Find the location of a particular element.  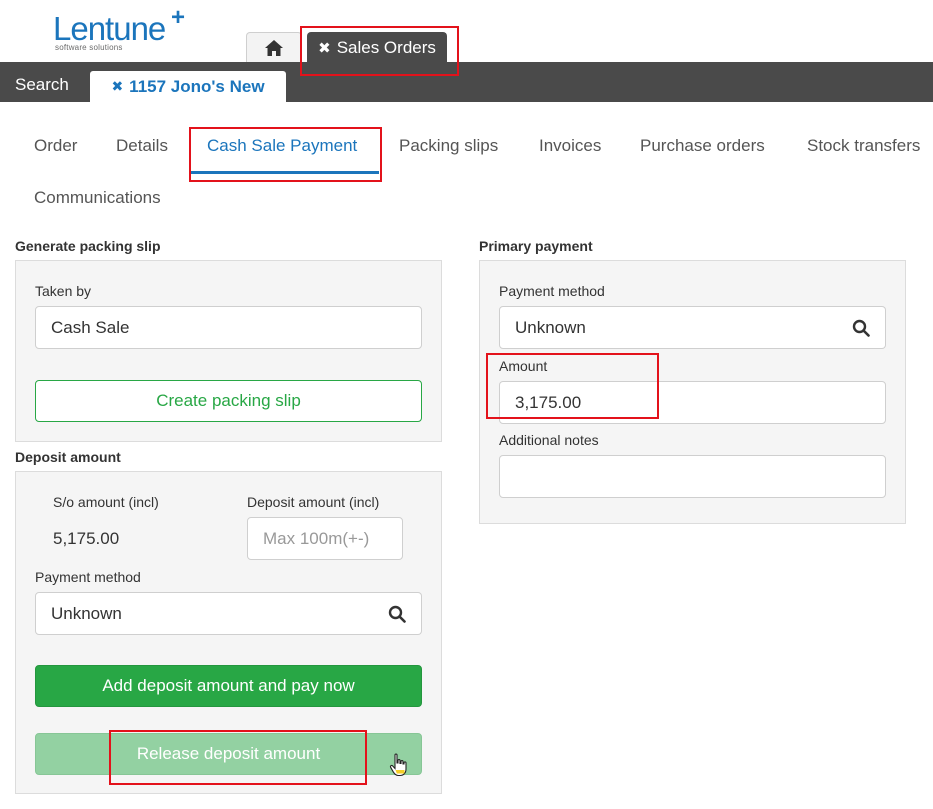

primary-section-title: Primary payment is located at coordinates (536, 246).